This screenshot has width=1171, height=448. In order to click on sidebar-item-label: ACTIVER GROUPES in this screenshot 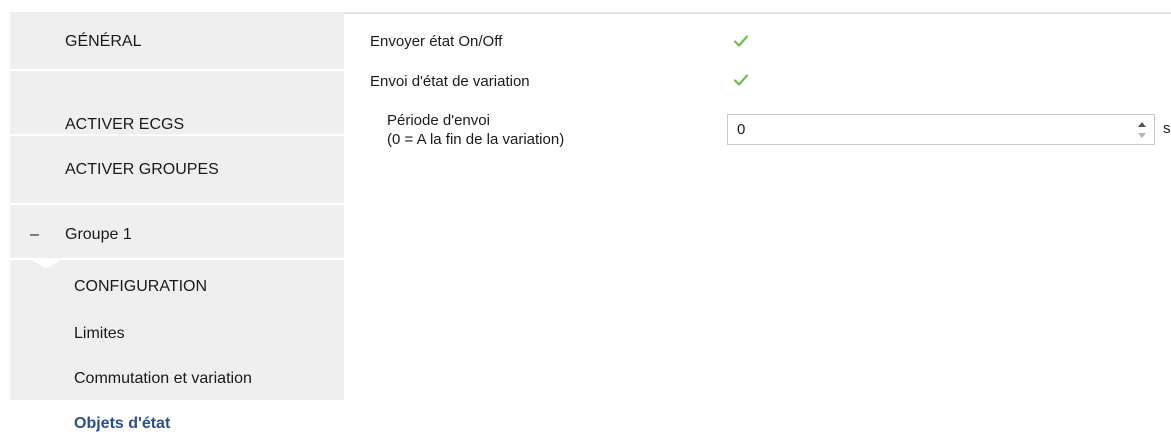, I will do `click(142, 169)`.